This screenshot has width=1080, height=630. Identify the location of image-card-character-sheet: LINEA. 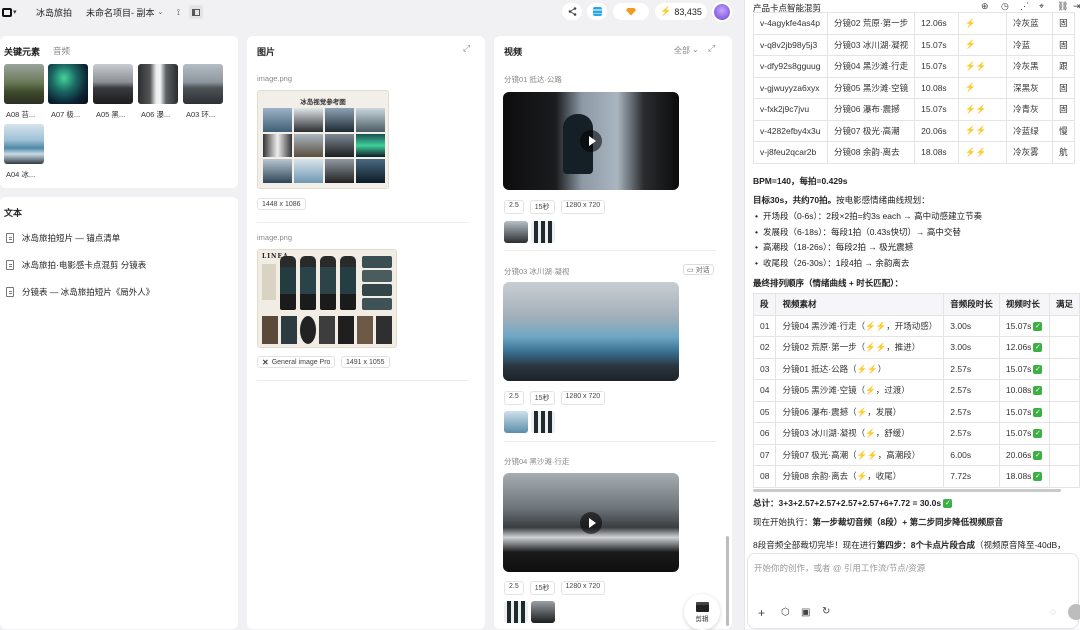
(327, 298).